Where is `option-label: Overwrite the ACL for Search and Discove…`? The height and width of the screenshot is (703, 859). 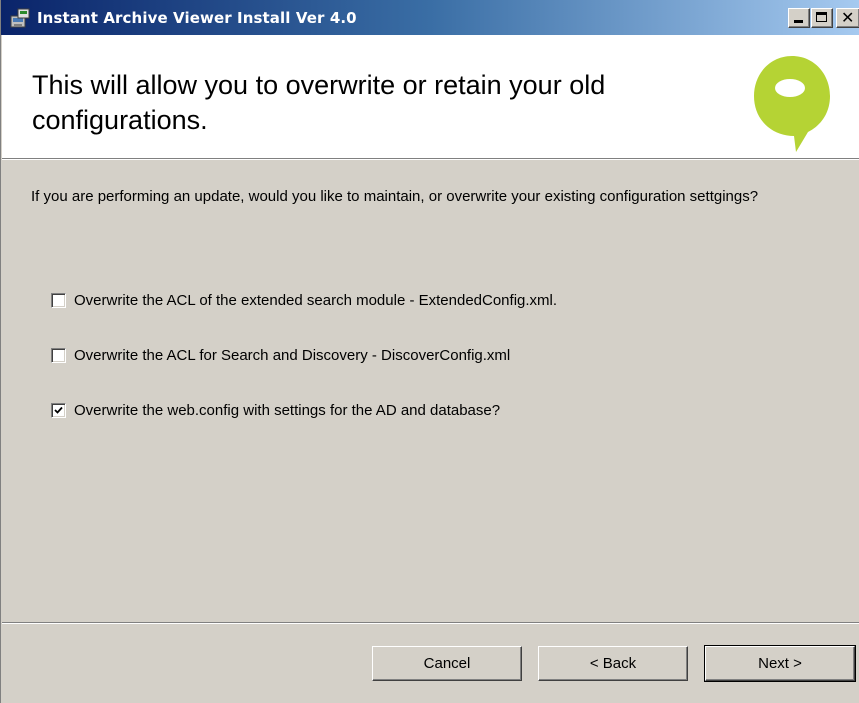 option-label: Overwrite the ACL for Search and Discove… is located at coordinates (292, 355).